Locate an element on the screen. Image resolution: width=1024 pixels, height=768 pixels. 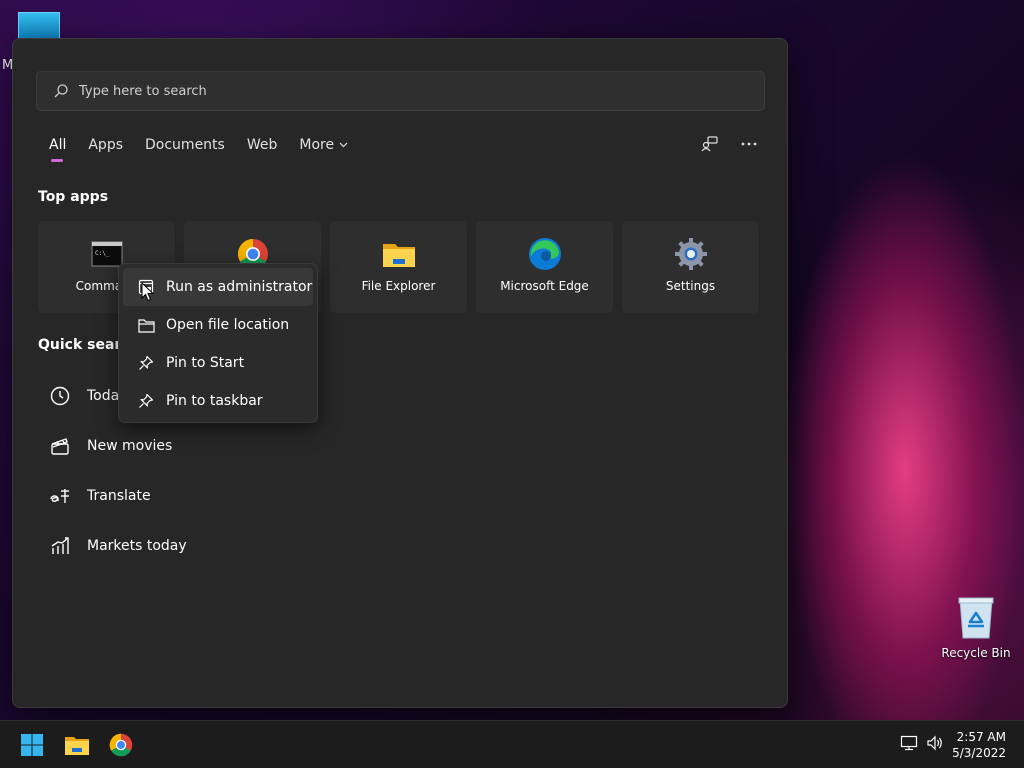
recycle-bin: Recycle Bin is located at coordinates (976, 628).